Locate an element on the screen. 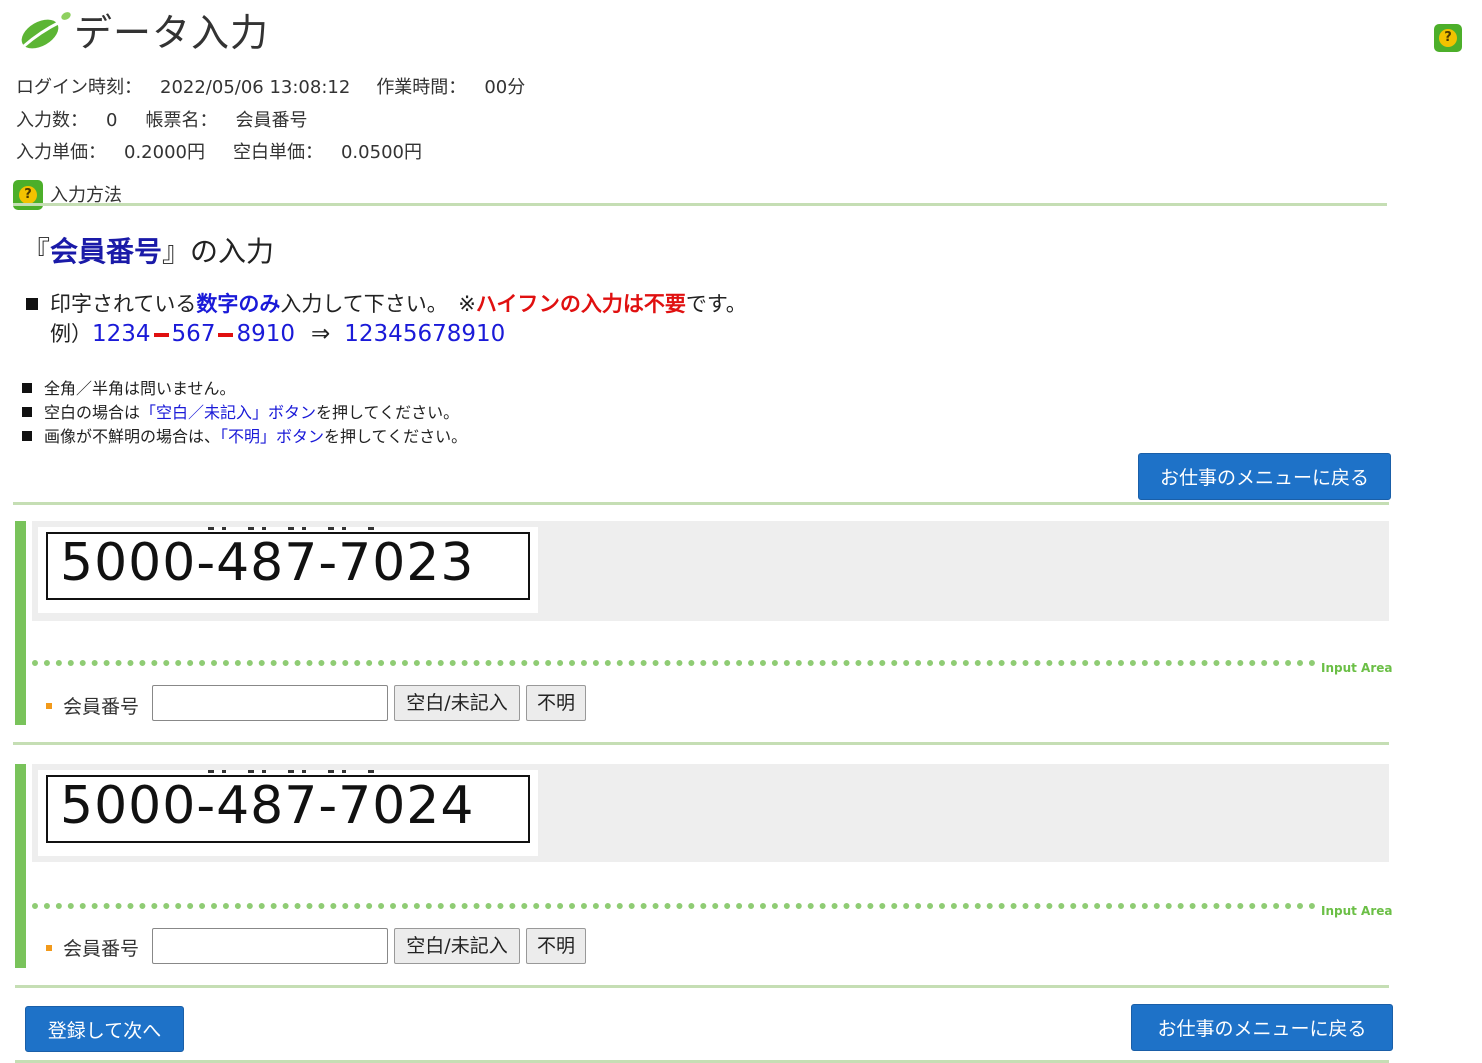 The image size is (1482, 1063). field-image: 5000-487-7024 is located at coordinates (288, 813).